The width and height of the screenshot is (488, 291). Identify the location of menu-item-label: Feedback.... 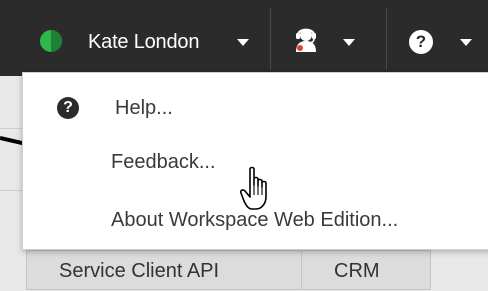
(163, 162).